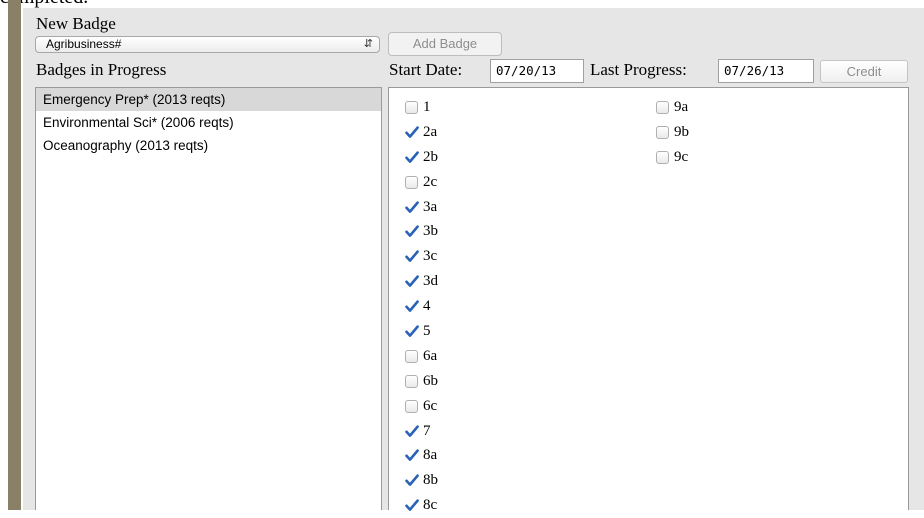 This screenshot has width=924, height=518. Describe the element at coordinates (427, 430) in the screenshot. I see `requirement-label: 7` at that location.